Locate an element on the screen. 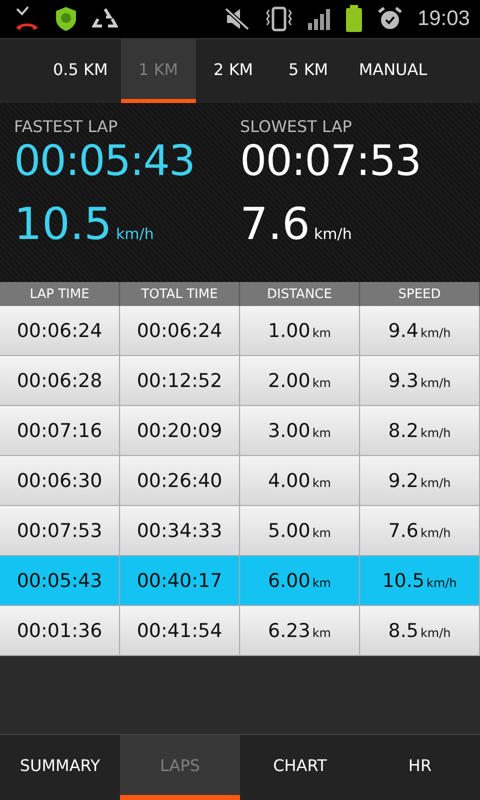  shield-icon is located at coordinates (66, 19).